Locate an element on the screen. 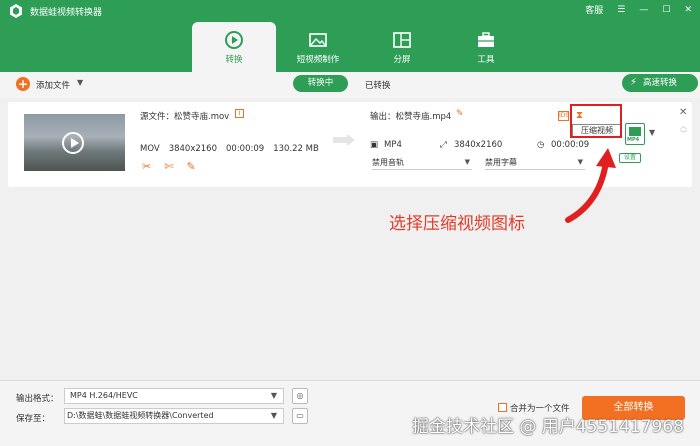 This screenshot has height=446, width=700. source-size: 130.22 MB is located at coordinates (296, 149).